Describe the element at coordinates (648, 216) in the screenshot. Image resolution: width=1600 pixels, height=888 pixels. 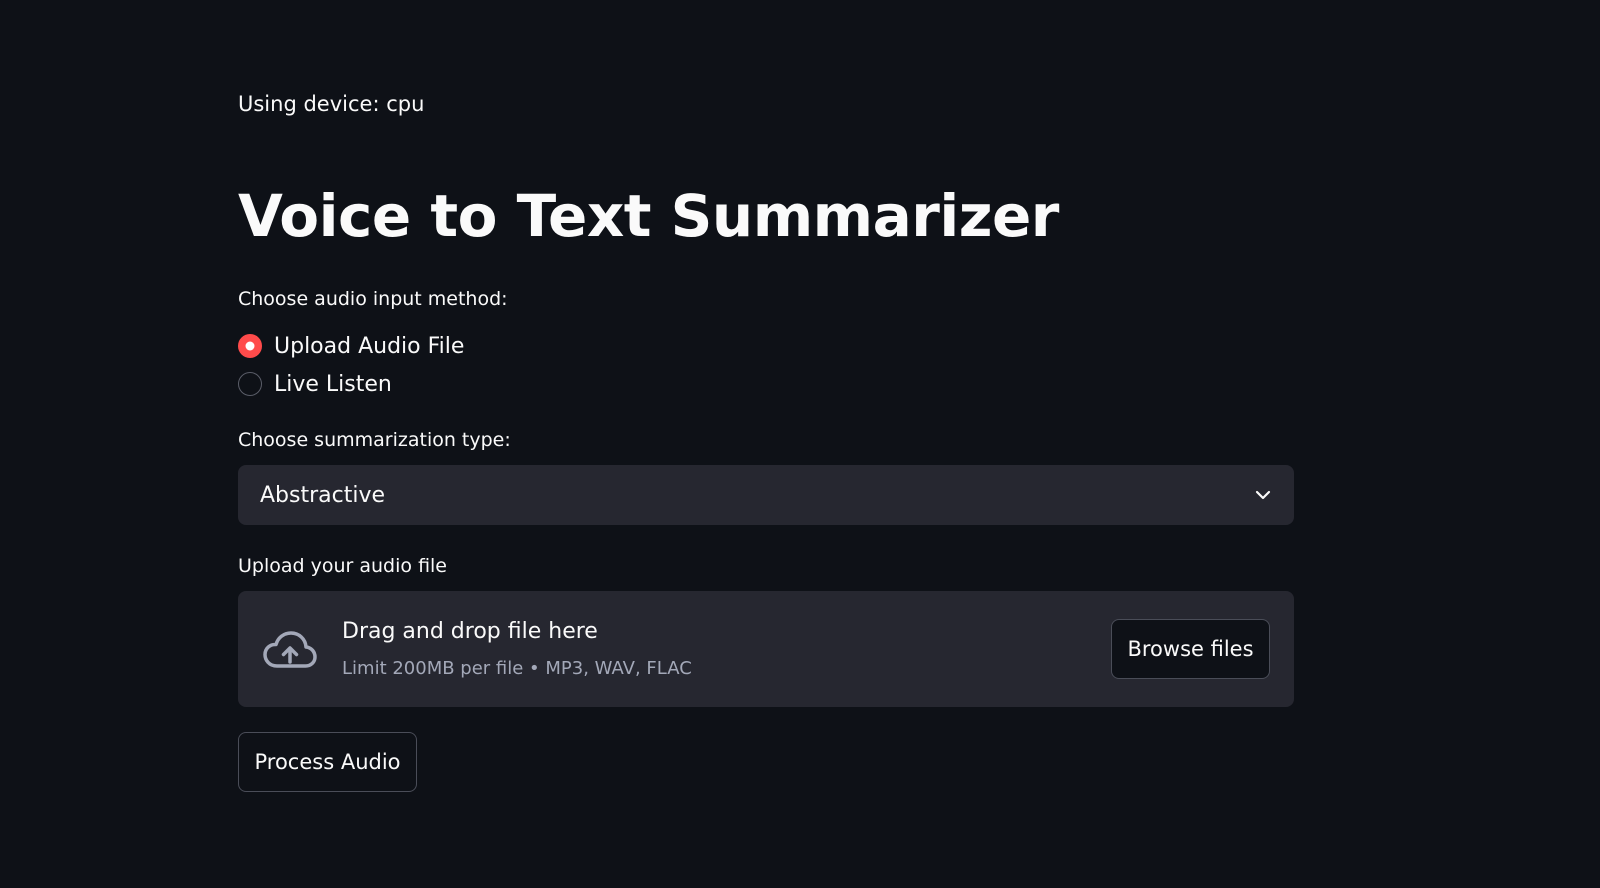
I see `page-title: Voice to Text Summarizer` at that location.